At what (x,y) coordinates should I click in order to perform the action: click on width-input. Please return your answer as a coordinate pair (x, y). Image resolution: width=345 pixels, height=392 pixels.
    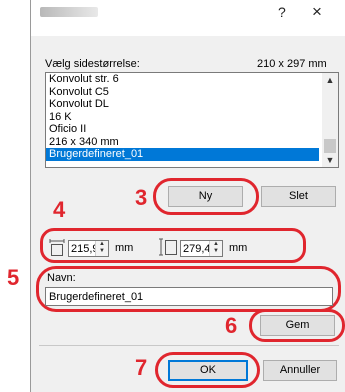
    Looking at the image, I should click on (83, 248).